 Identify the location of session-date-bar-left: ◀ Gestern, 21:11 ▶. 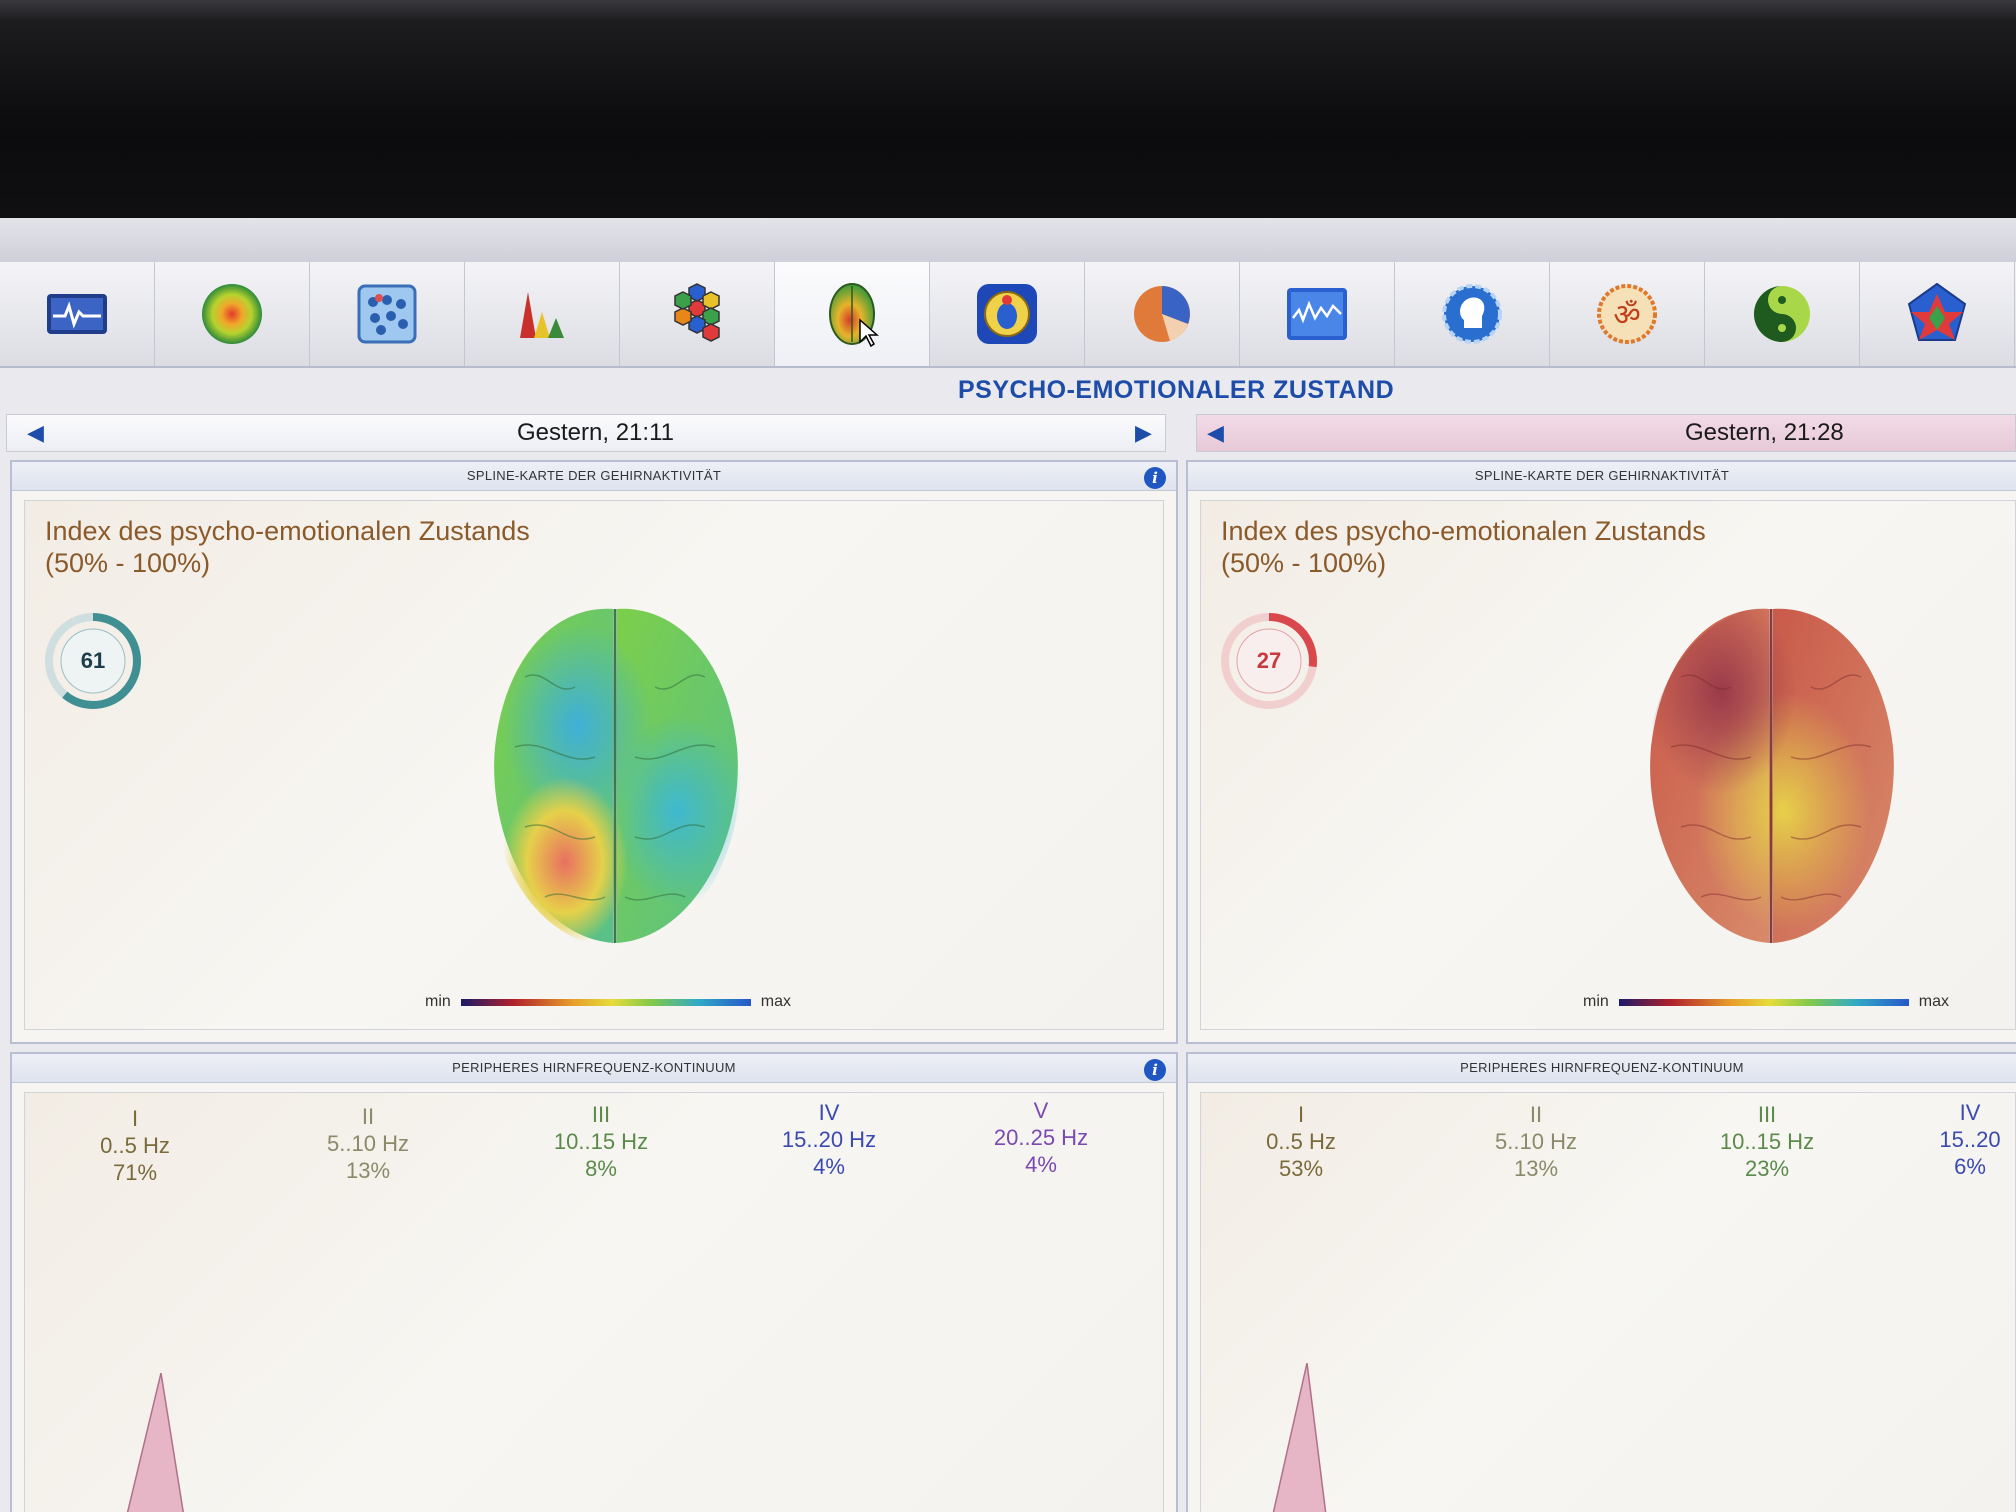
(586, 433).